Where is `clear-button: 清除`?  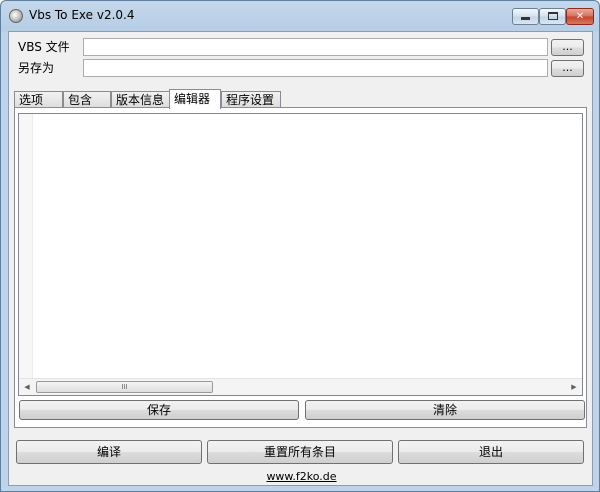 clear-button: 清除 is located at coordinates (445, 410).